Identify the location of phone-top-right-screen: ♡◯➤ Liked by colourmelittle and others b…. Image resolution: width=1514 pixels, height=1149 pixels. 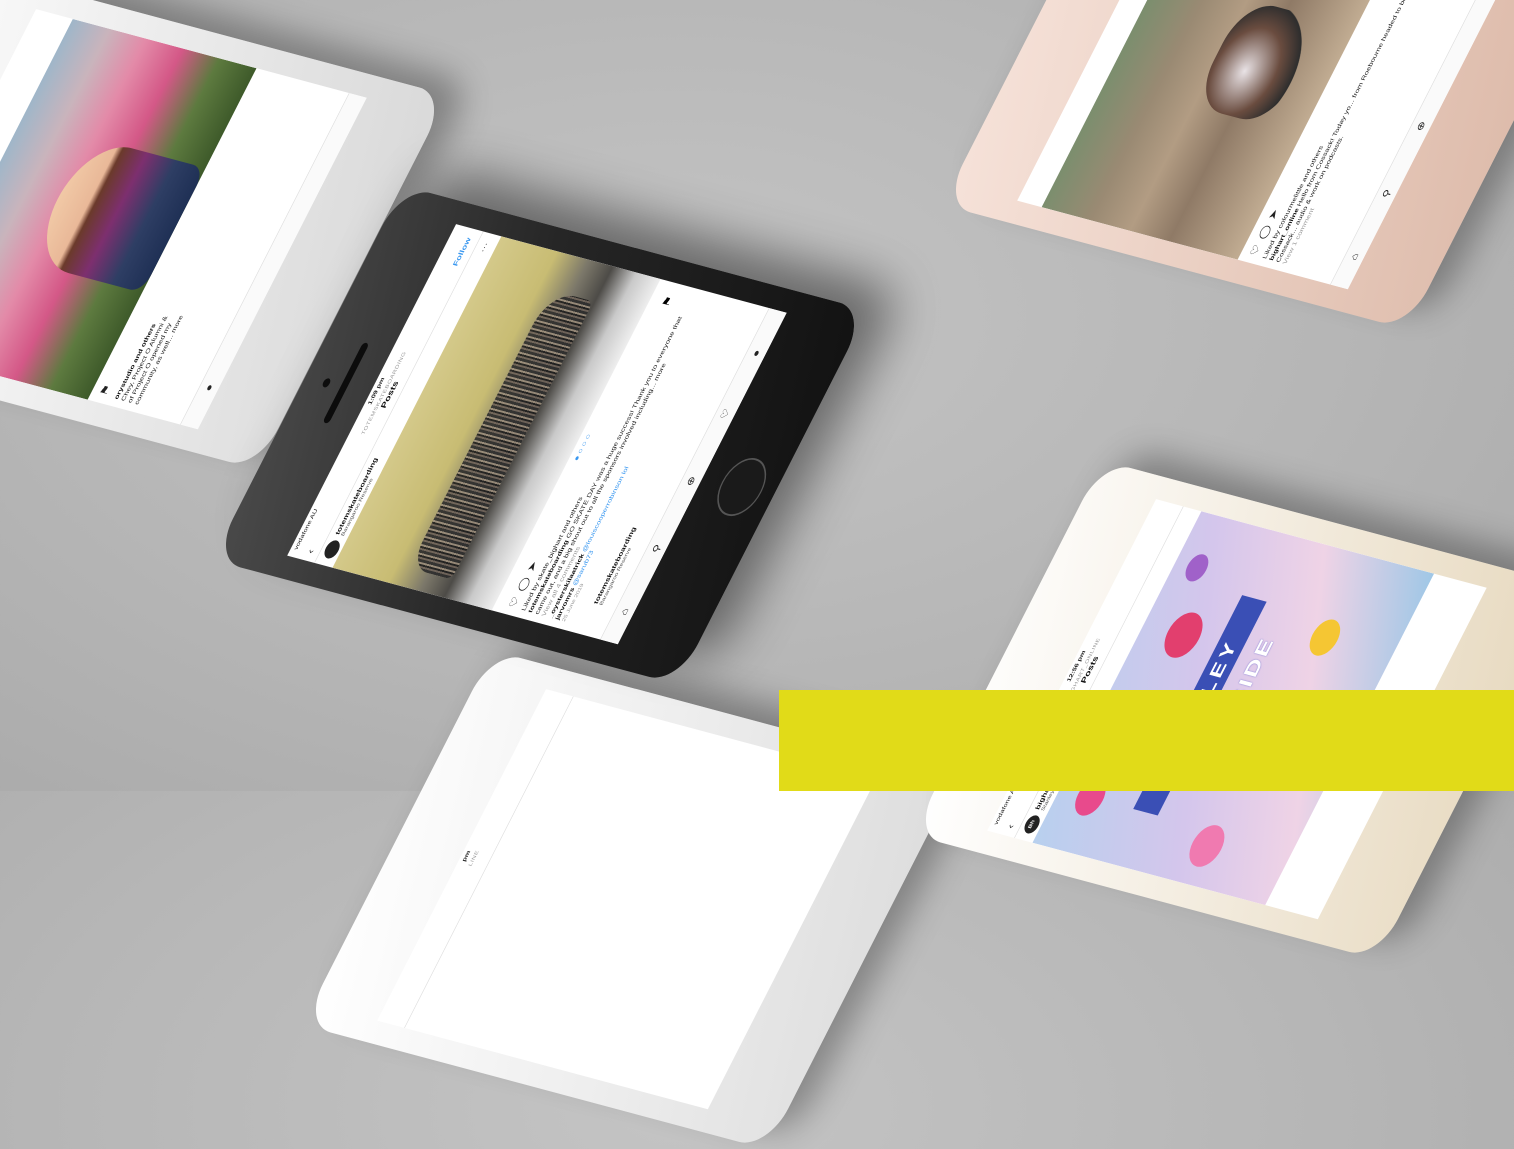
(1265, 145).